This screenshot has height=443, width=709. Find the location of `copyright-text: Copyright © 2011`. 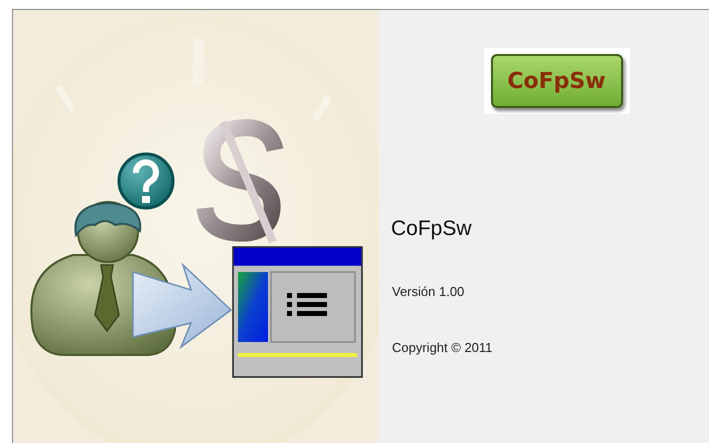

copyright-text: Copyright © 2011 is located at coordinates (442, 347).